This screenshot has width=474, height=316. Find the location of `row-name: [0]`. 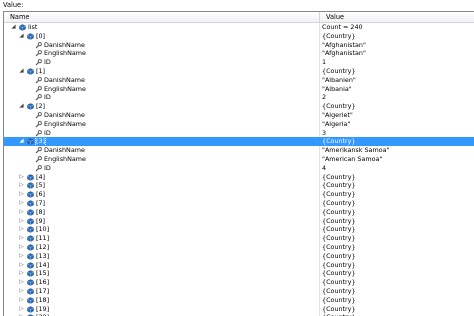

row-name: [0] is located at coordinates (41, 35).